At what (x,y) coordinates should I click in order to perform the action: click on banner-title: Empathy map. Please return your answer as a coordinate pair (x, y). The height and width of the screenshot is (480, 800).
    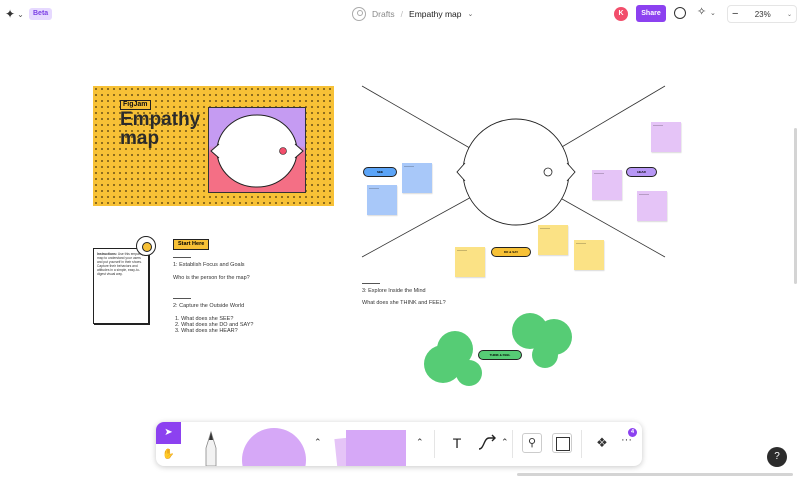
    Looking at the image, I should click on (160, 129).